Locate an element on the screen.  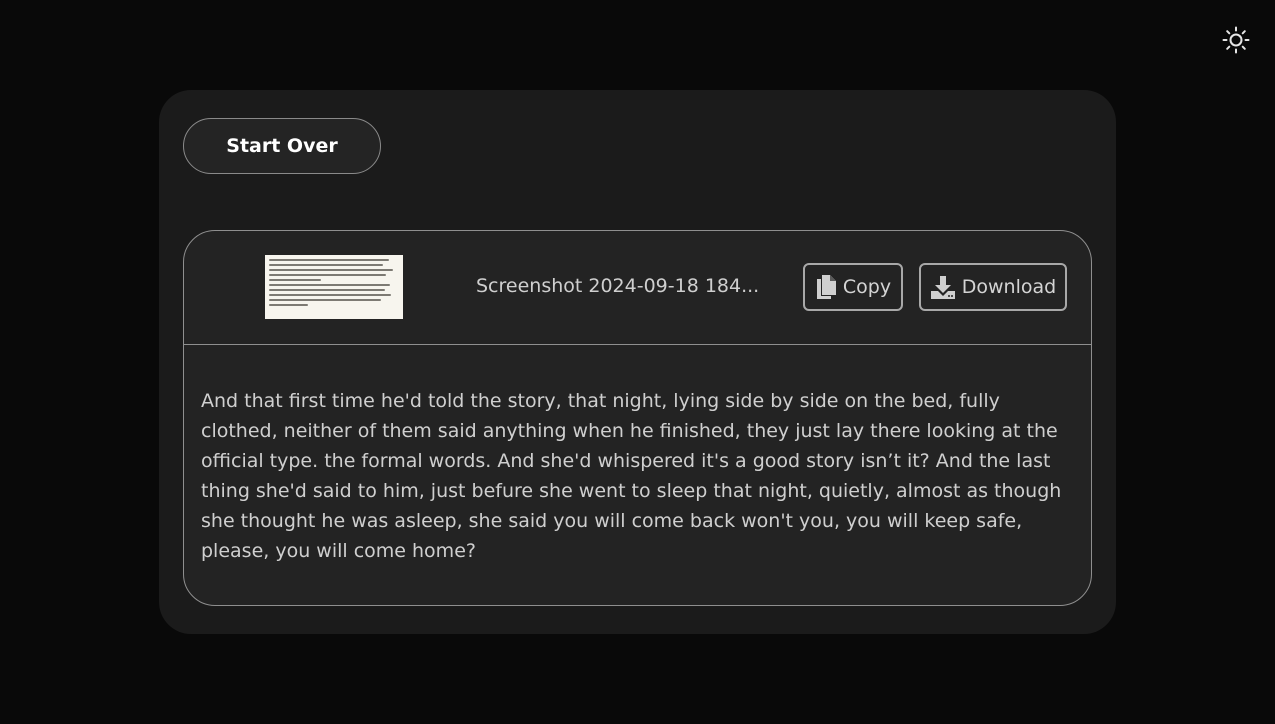
download-icon is located at coordinates (943, 287).